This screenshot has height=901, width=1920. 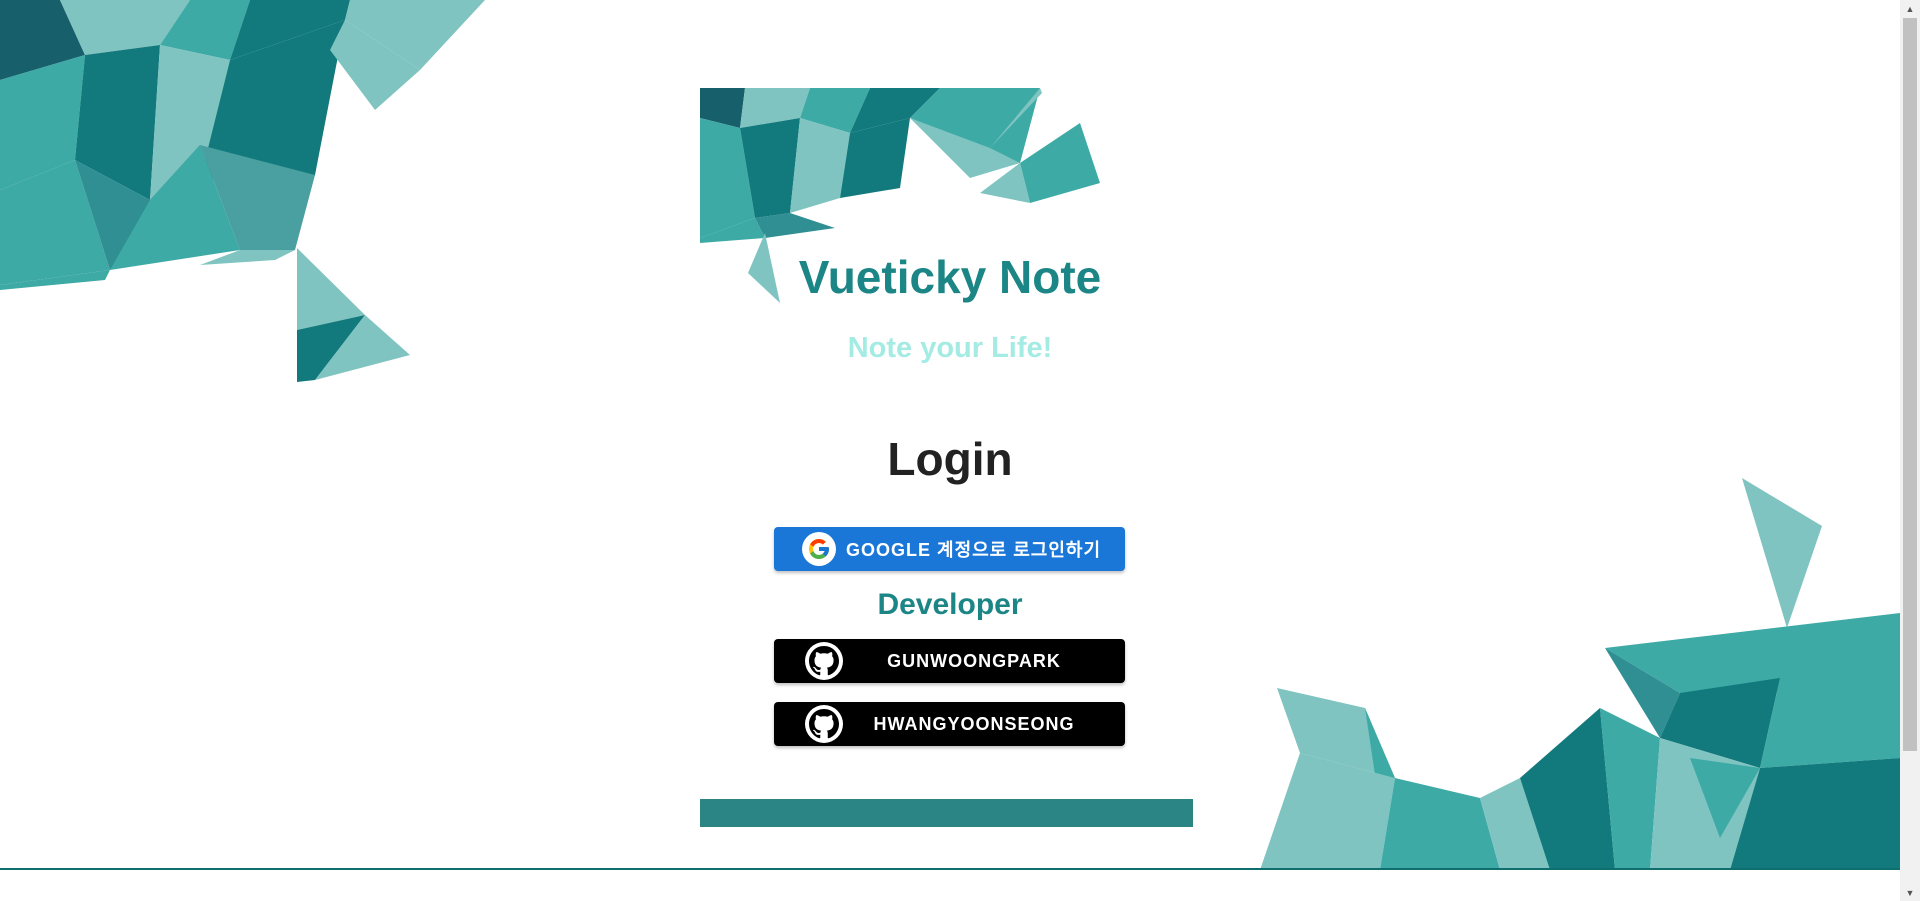 What do you see at coordinates (950, 277) in the screenshot?
I see `app-title: Vueticky Note` at bounding box center [950, 277].